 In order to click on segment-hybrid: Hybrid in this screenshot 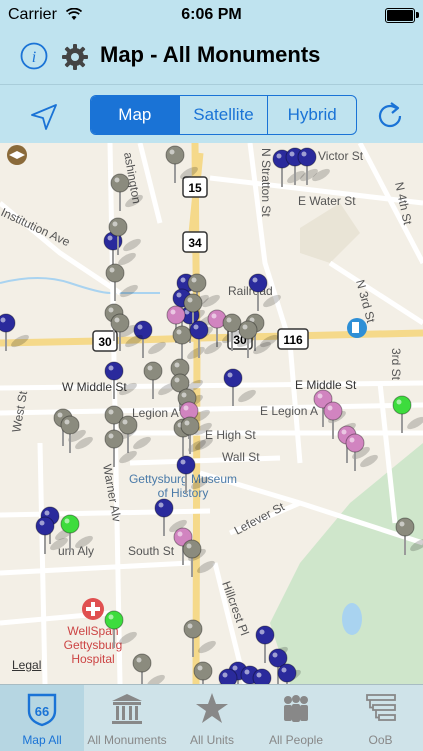, I will do `click(311, 115)`.